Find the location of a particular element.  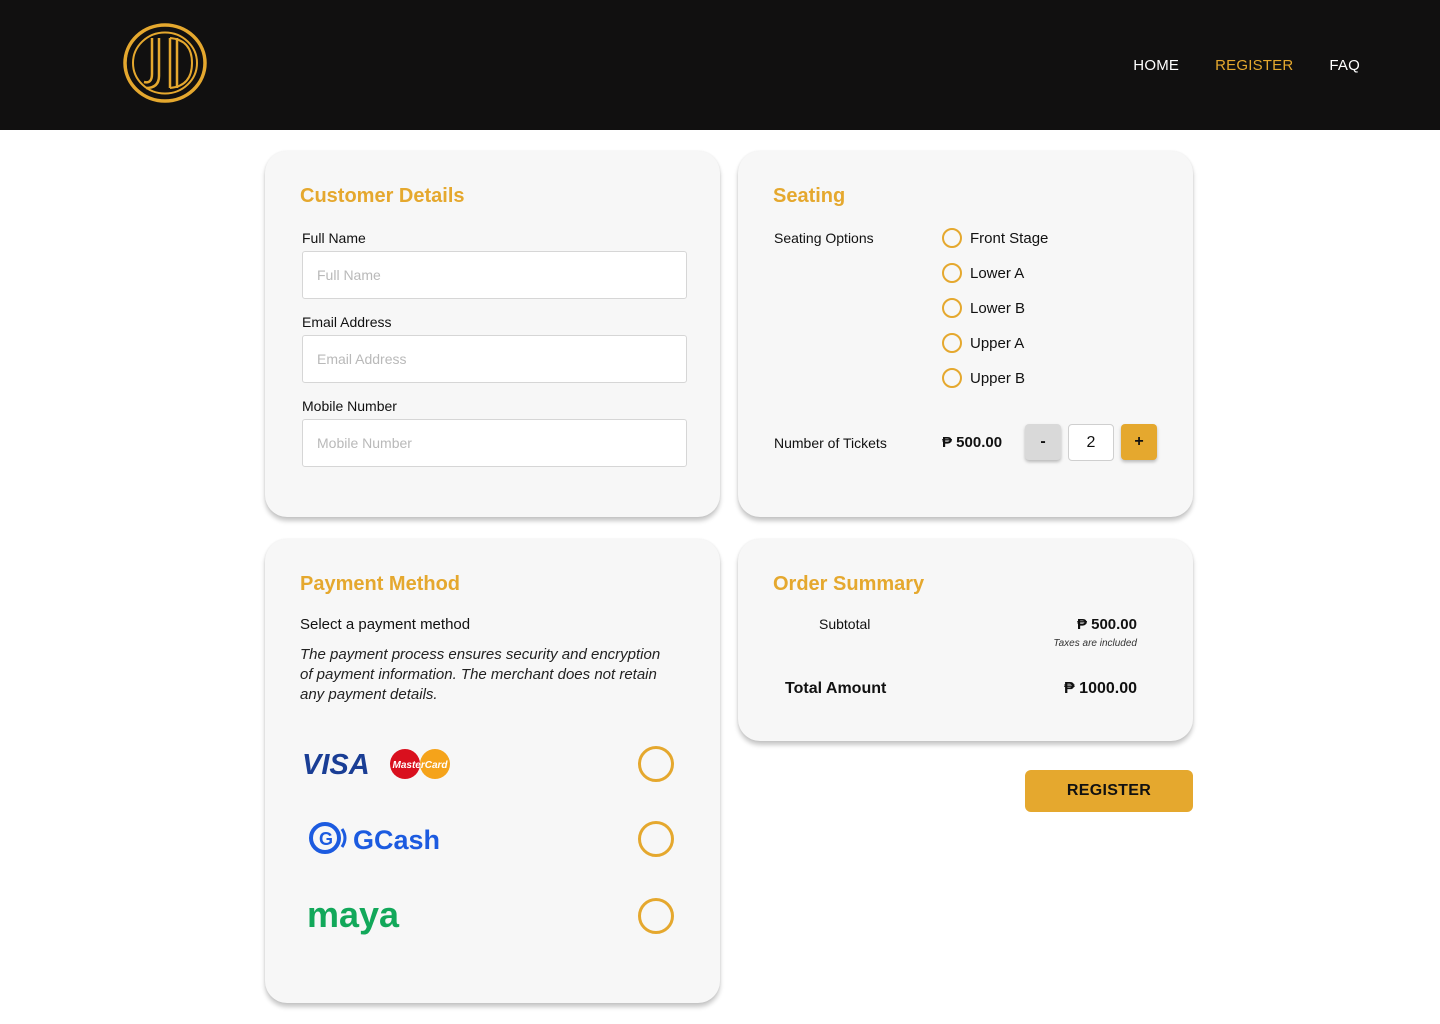

seat-option-label: Lower A is located at coordinates (997, 273).